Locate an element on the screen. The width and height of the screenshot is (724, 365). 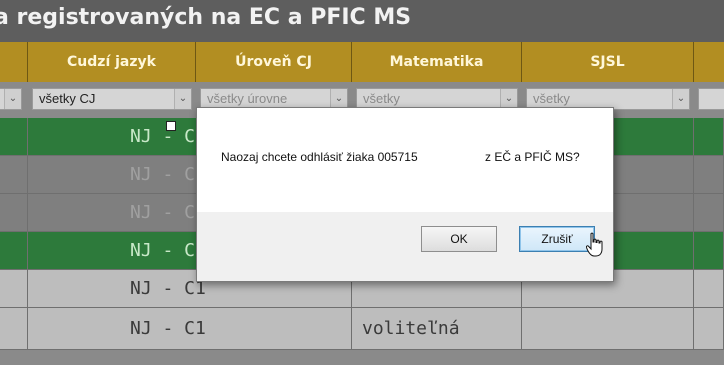
cancel-button: Zrušiť is located at coordinates (557, 239).